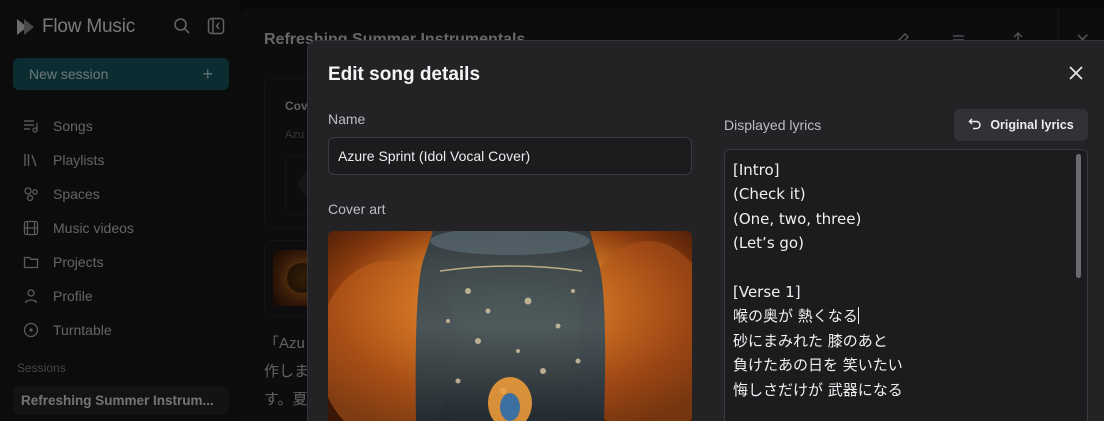 Image resolution: width=1104 pixels, height=421 pixels. What do you see at coordinates (357, 209) in the screenshot?
I see `cover-art-label: Cover art` at bounding box center [357, 209].